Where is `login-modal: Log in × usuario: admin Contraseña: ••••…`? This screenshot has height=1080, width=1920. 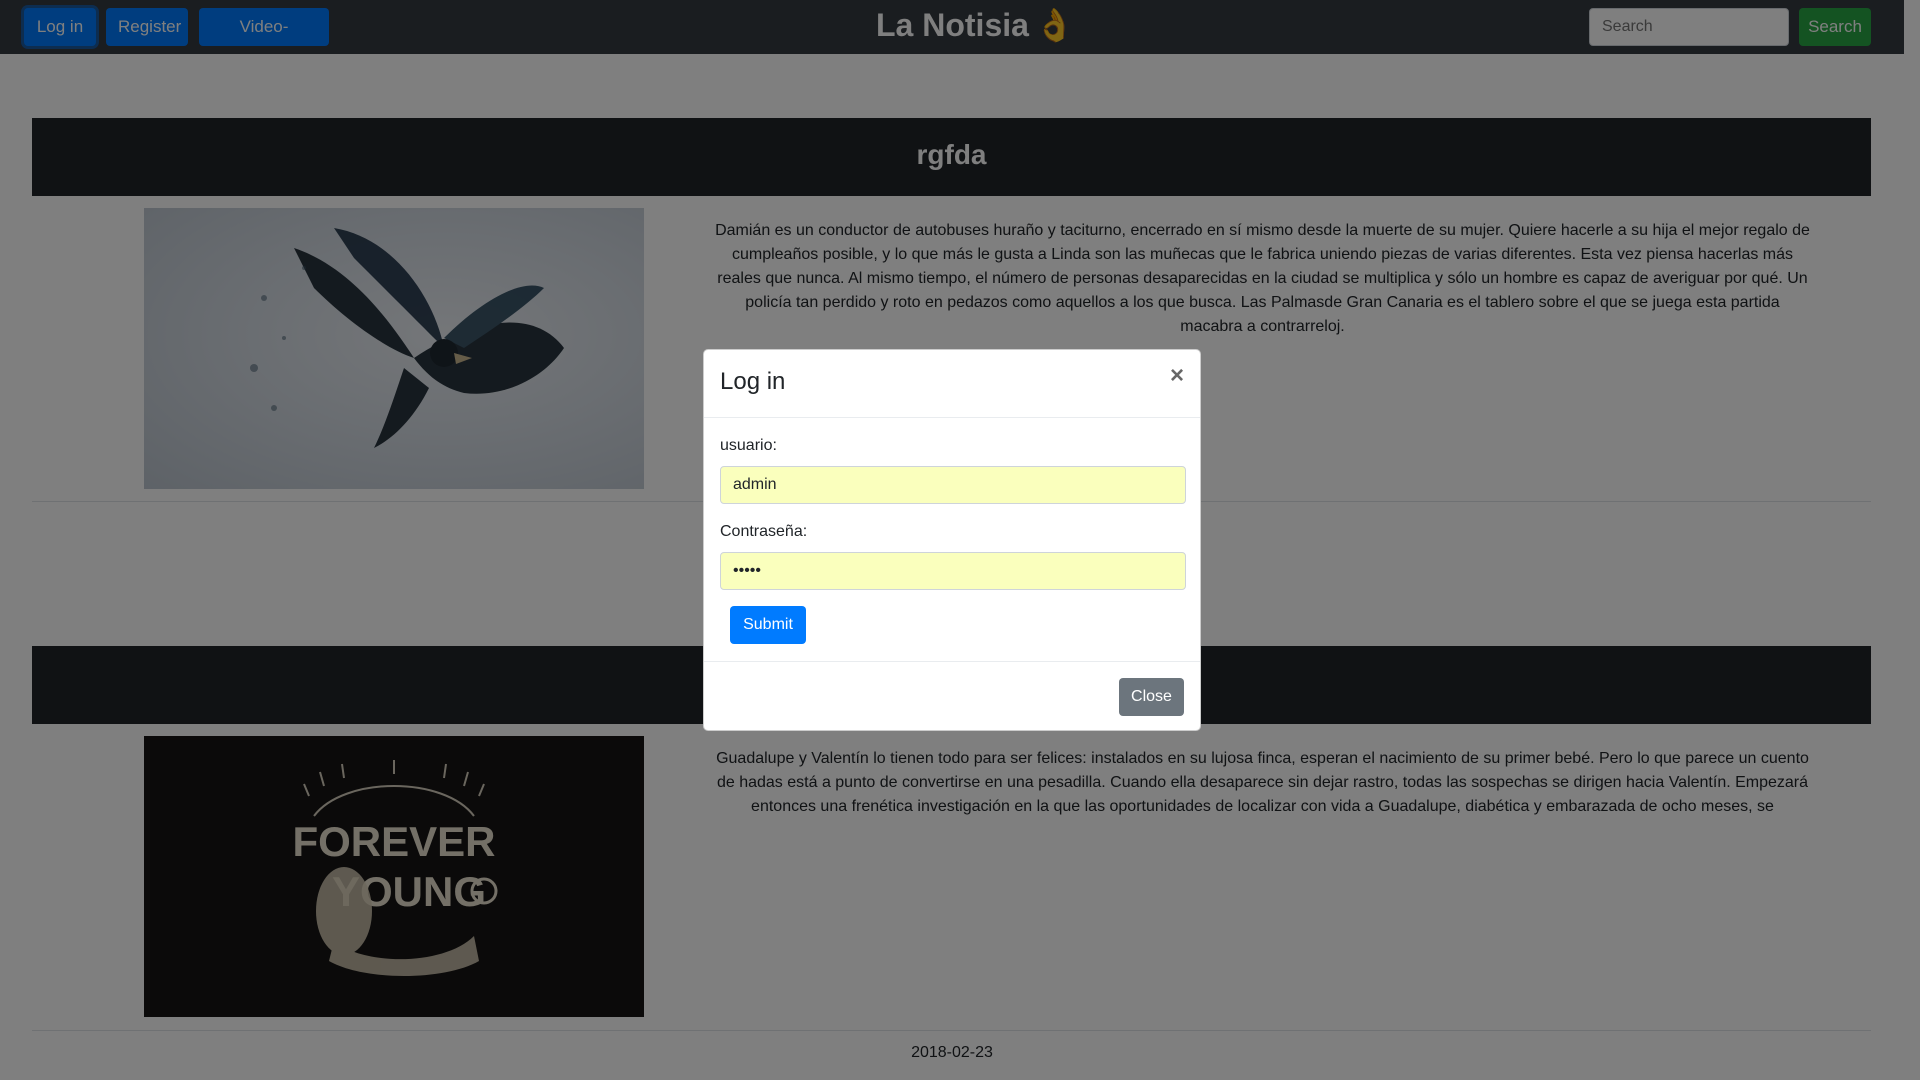 login-modal: Log in × usuario: admin Contraseña: ••••… is located at coordinates (952, 540).